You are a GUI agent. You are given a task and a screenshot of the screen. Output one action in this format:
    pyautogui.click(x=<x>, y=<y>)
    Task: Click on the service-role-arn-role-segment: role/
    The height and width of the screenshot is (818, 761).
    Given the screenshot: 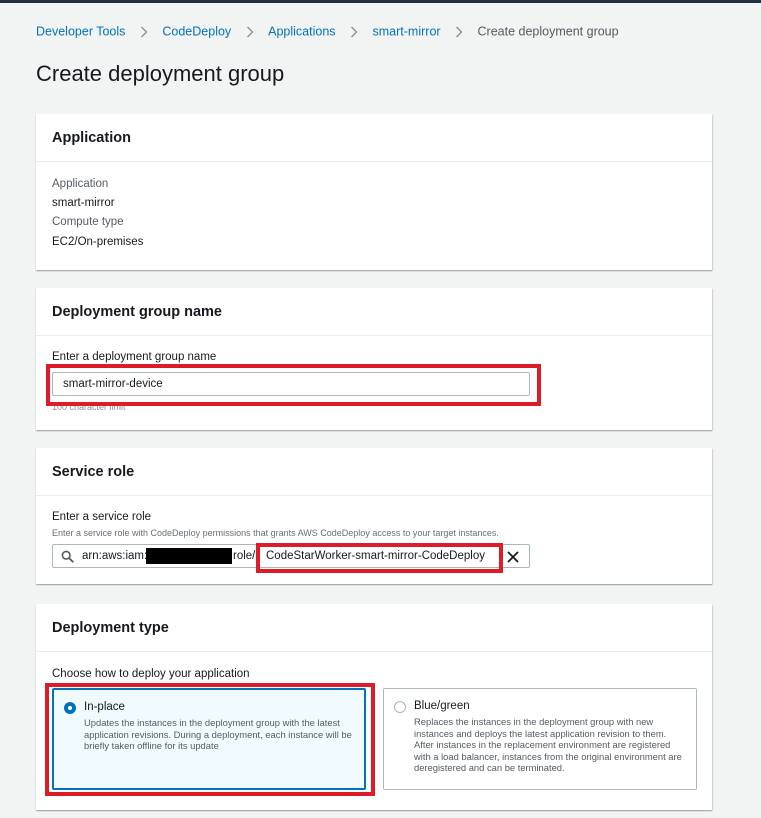 What is the action you would take?
    pyautogui.click(x=244, y=556)
    